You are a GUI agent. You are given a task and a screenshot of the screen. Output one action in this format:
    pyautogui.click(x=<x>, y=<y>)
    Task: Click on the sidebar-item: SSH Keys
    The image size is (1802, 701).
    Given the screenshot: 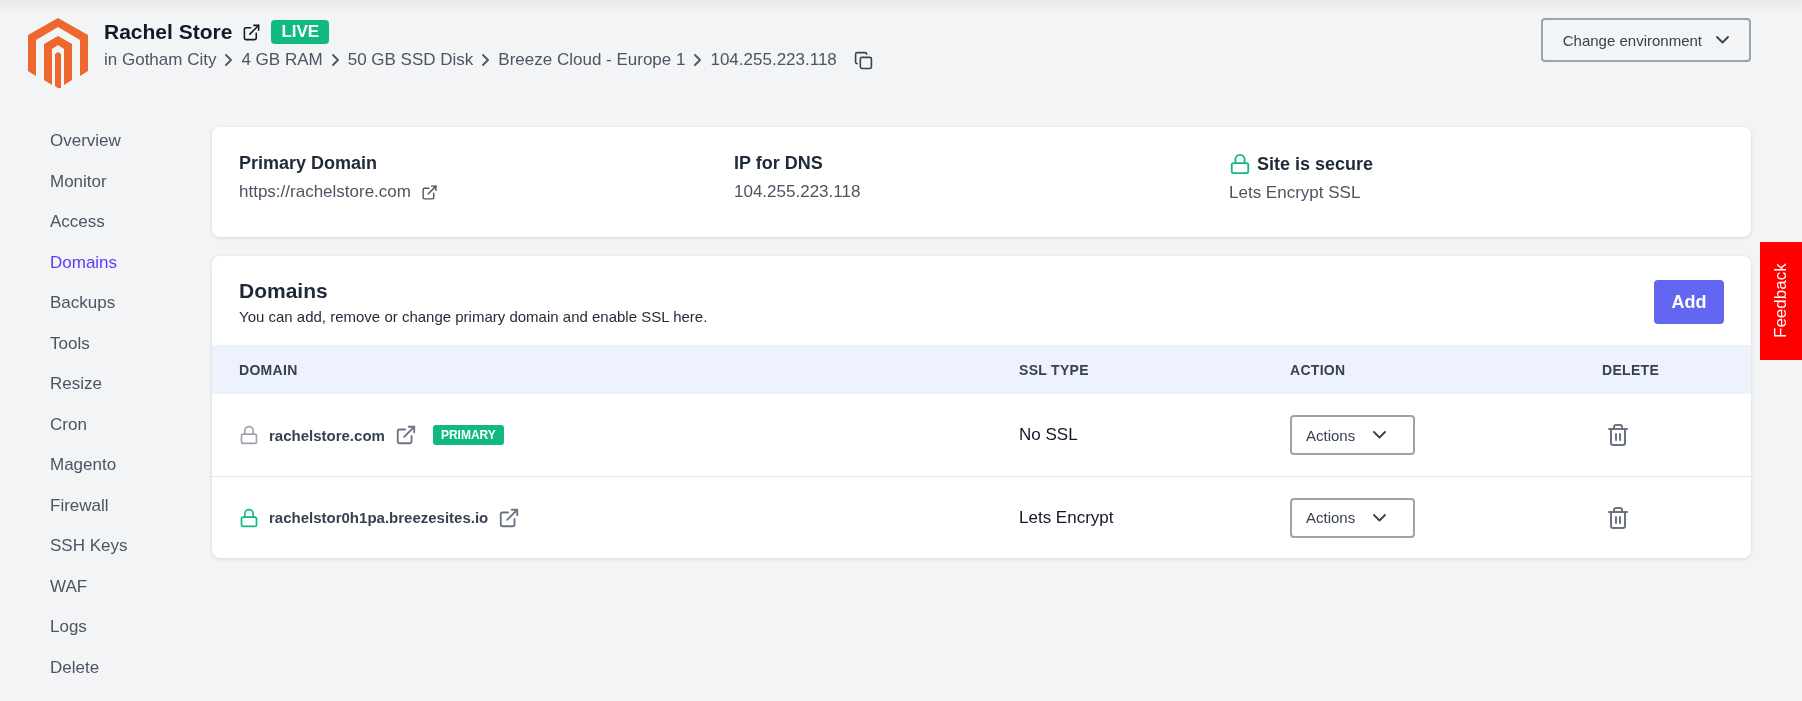 What is the action you would take?
    pyautogui.click(x=89, y=546)
    